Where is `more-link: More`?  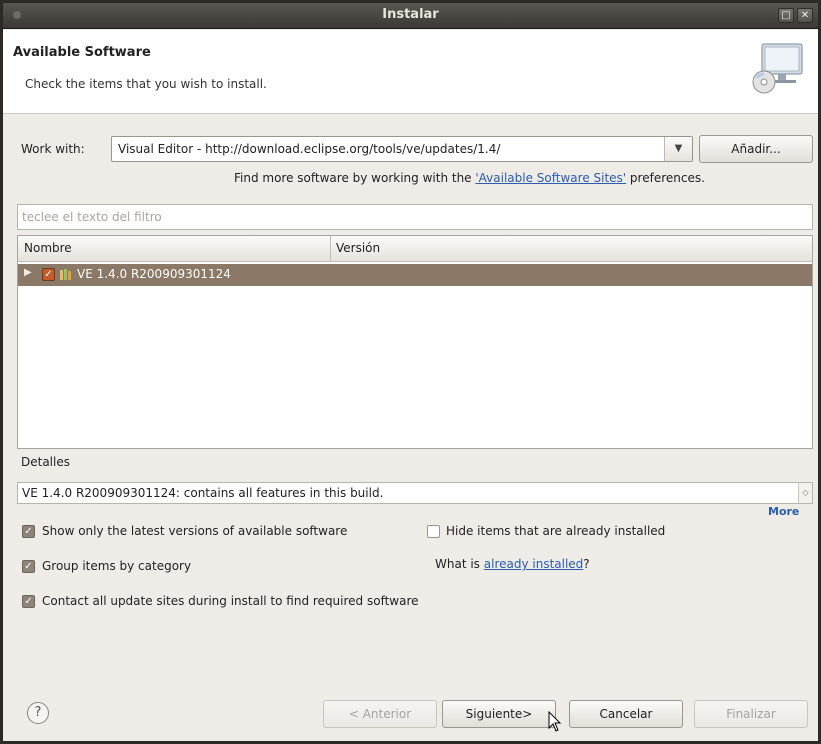
more-link: More is located at coordinates (783, 511).